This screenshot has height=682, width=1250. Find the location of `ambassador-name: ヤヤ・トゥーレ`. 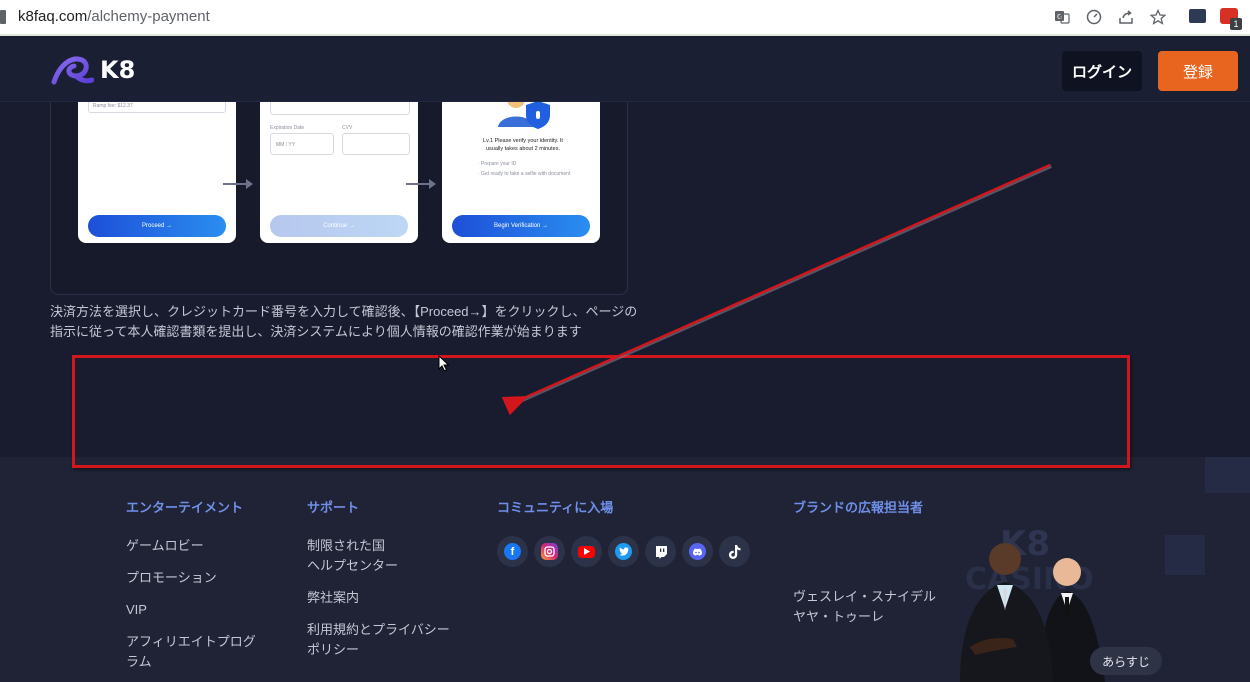

ambassador-name: ヤヤ・トゥーレ is located at coordinates (864, 617).